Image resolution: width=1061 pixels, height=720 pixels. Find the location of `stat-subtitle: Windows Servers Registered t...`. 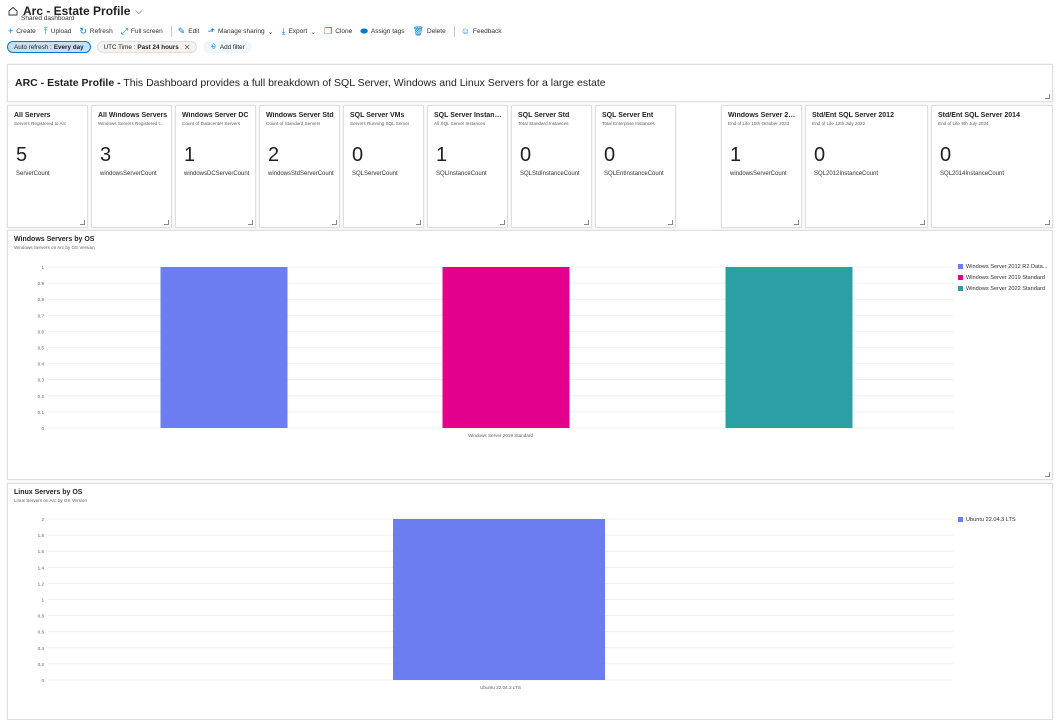

stat-subtitle: Windows Servers Registered t... is located at coordinates (131, 123).